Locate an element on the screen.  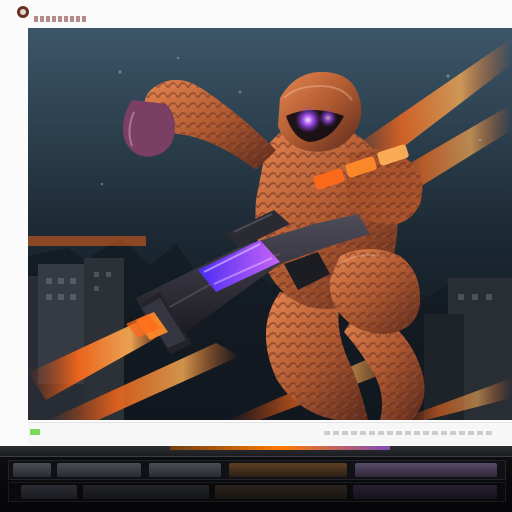
timeline-progress is located at coordinates (280, 448).